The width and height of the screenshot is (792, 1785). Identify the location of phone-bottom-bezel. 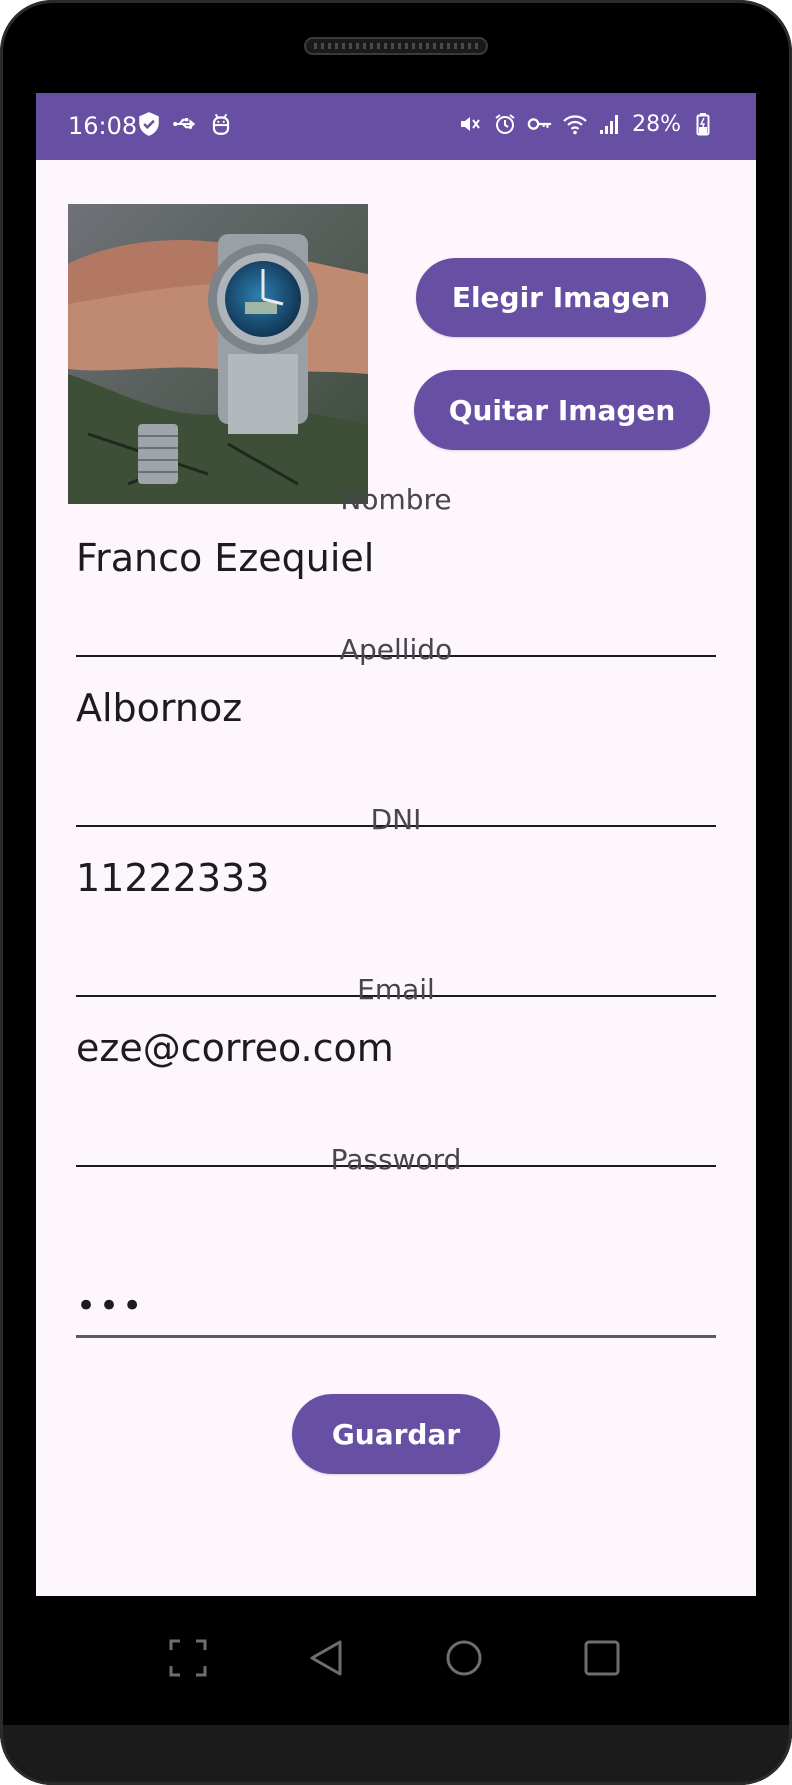
(396, 1755).